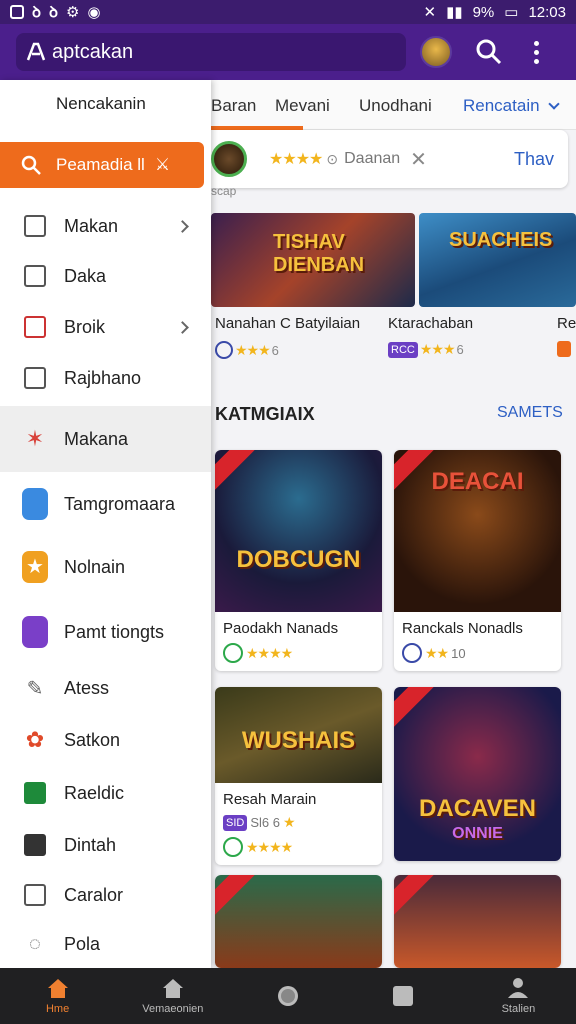 This screenshot has height=1024, width=576. I want to click on game-card-1: DOBCUGN Paodakh Nanads ★★★★, so click(298, 560).